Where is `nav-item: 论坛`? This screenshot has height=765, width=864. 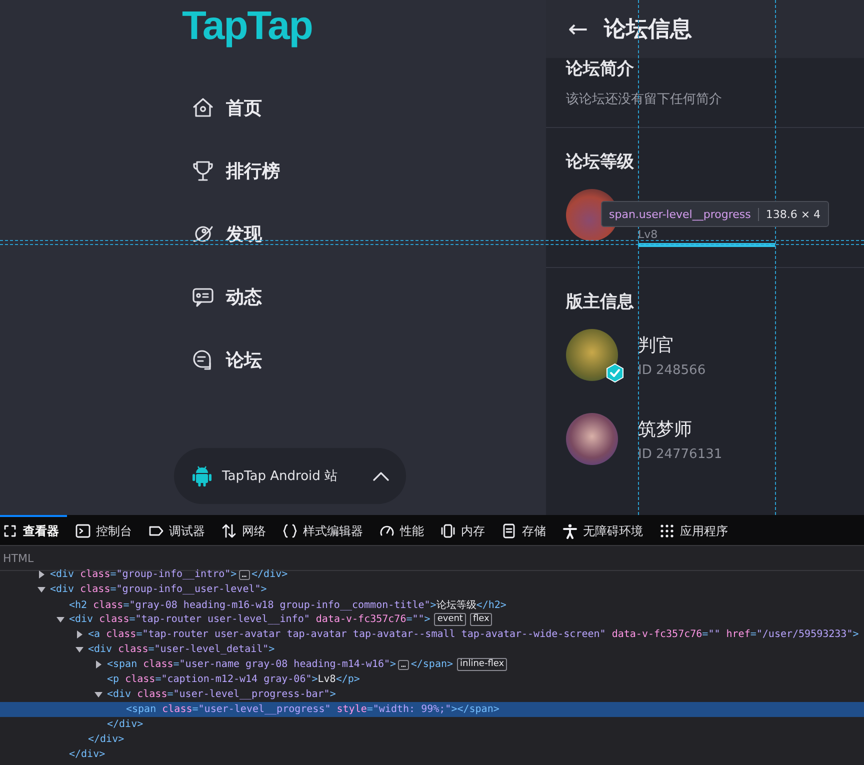 nav-item: 论坛 is located at coordinates (226, 360).